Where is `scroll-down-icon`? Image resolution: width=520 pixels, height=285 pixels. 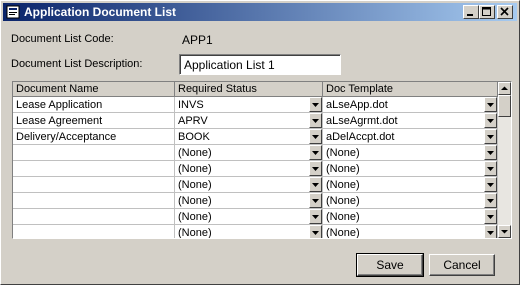 scroll-down-icon is located at coordinates (504, 232).